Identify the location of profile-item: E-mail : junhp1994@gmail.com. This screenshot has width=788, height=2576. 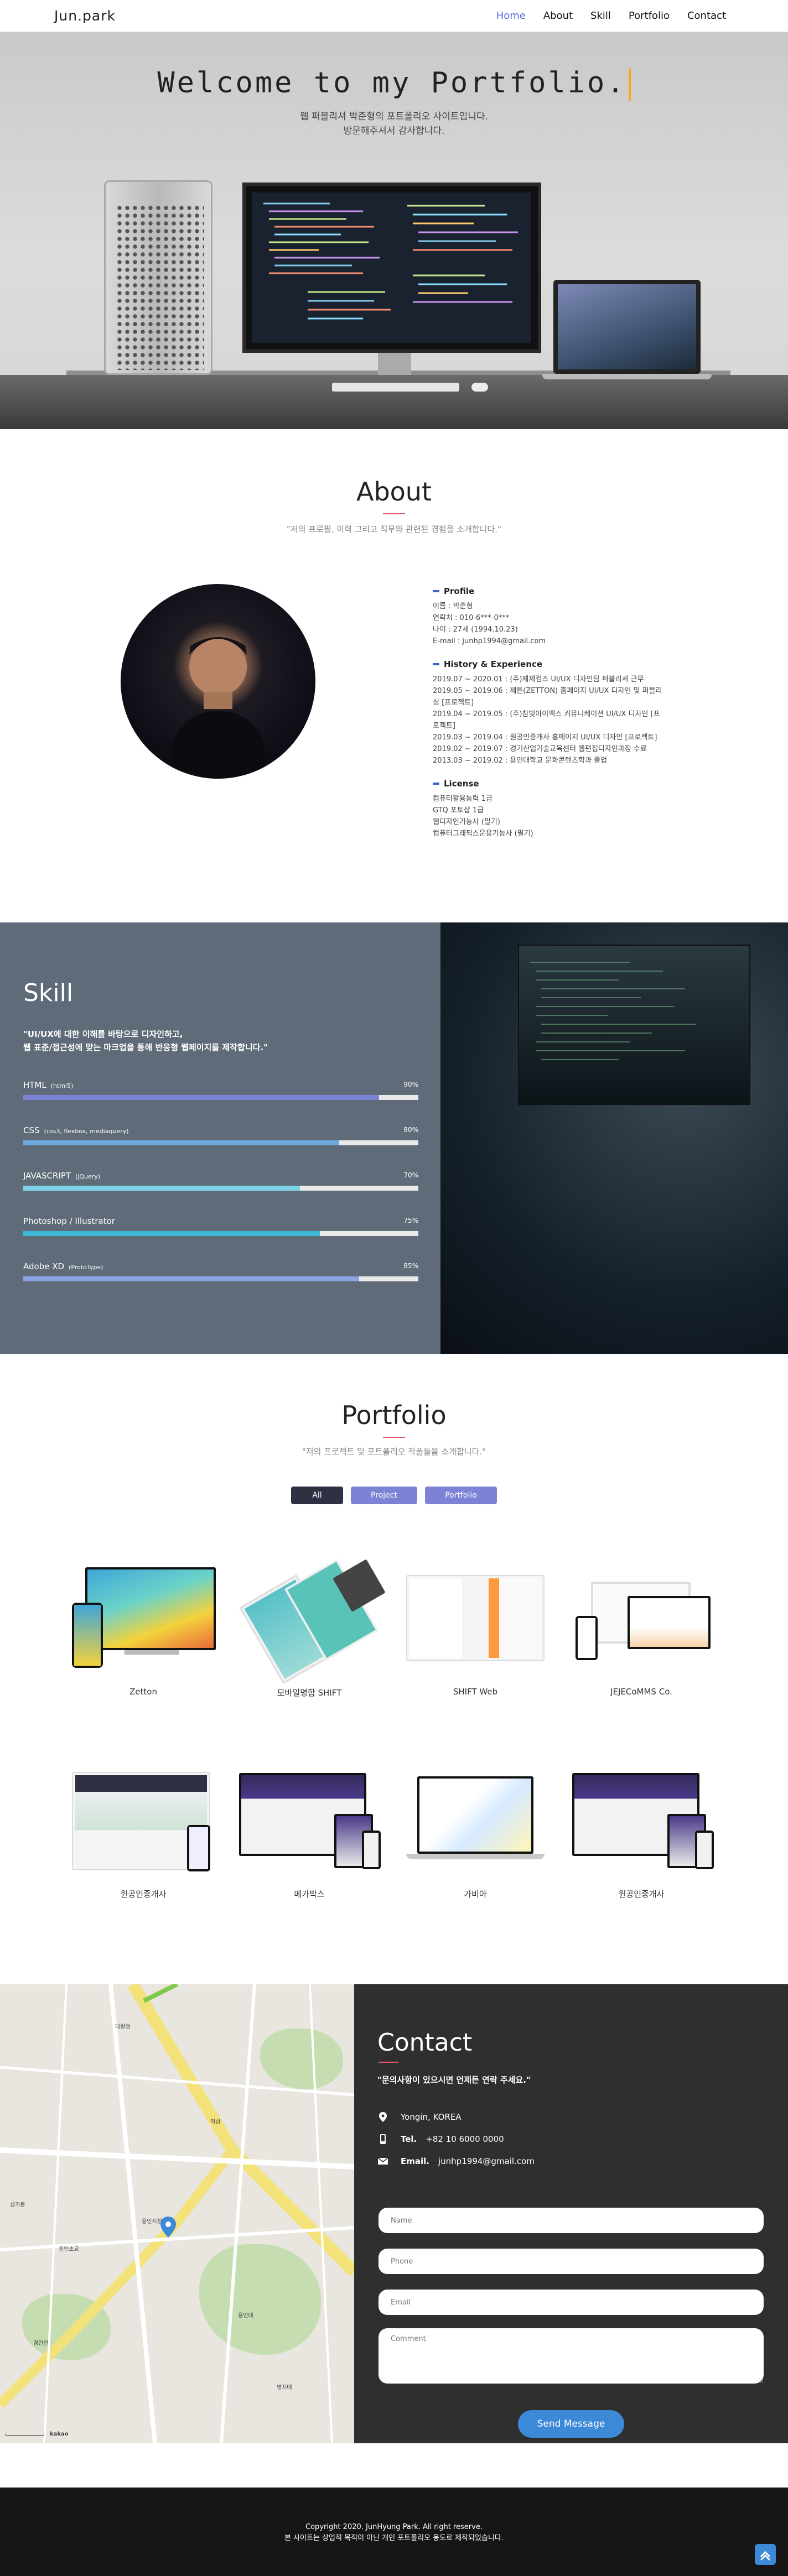
(489, 641).